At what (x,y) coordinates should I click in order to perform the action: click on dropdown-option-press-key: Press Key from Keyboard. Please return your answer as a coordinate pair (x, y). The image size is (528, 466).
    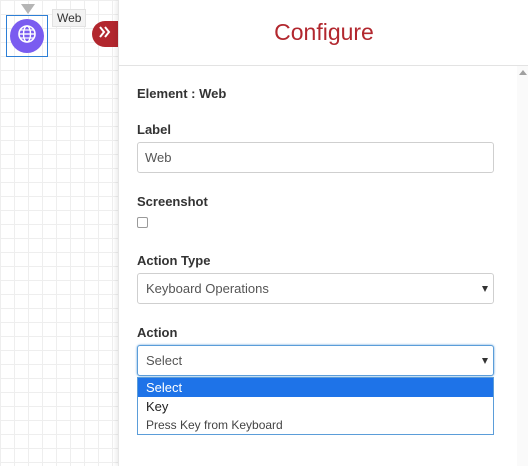
    Looking at the image, I should click on (315, 425).